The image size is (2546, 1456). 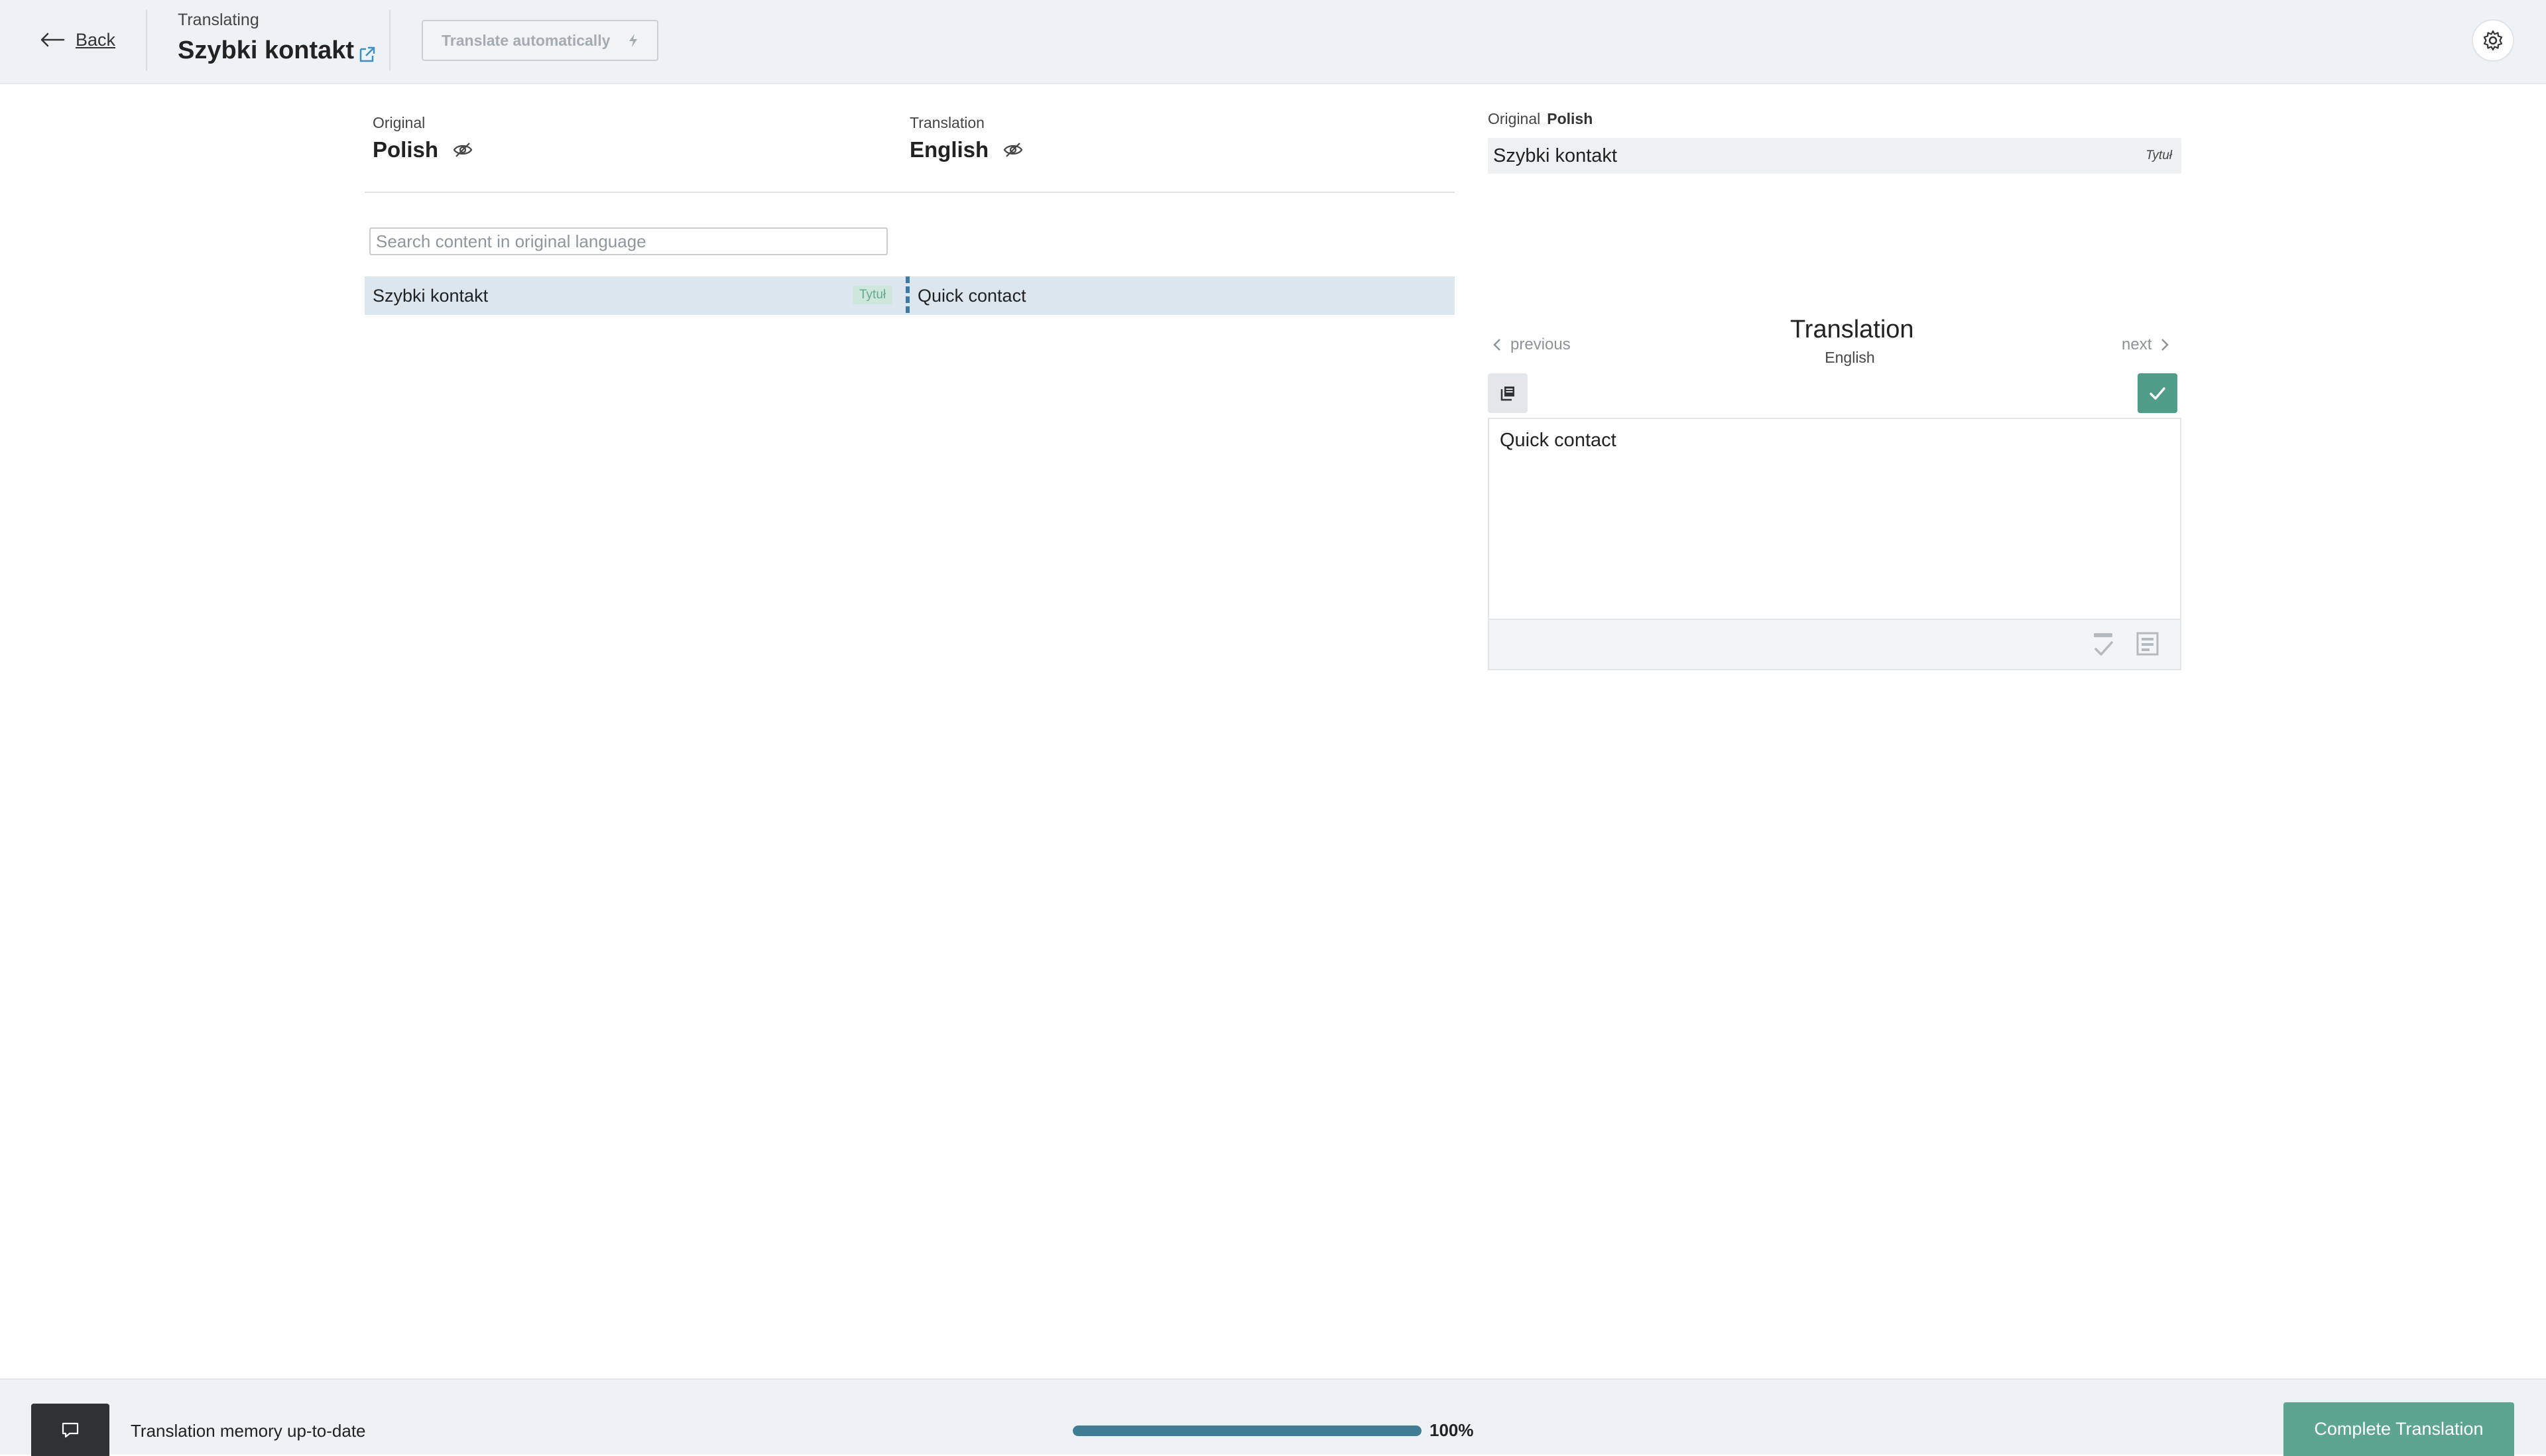 What do you see at coordinates (1514, 118) in the screenshot?
I see `original-source-label: Original` at bounding box center [1514, 118].